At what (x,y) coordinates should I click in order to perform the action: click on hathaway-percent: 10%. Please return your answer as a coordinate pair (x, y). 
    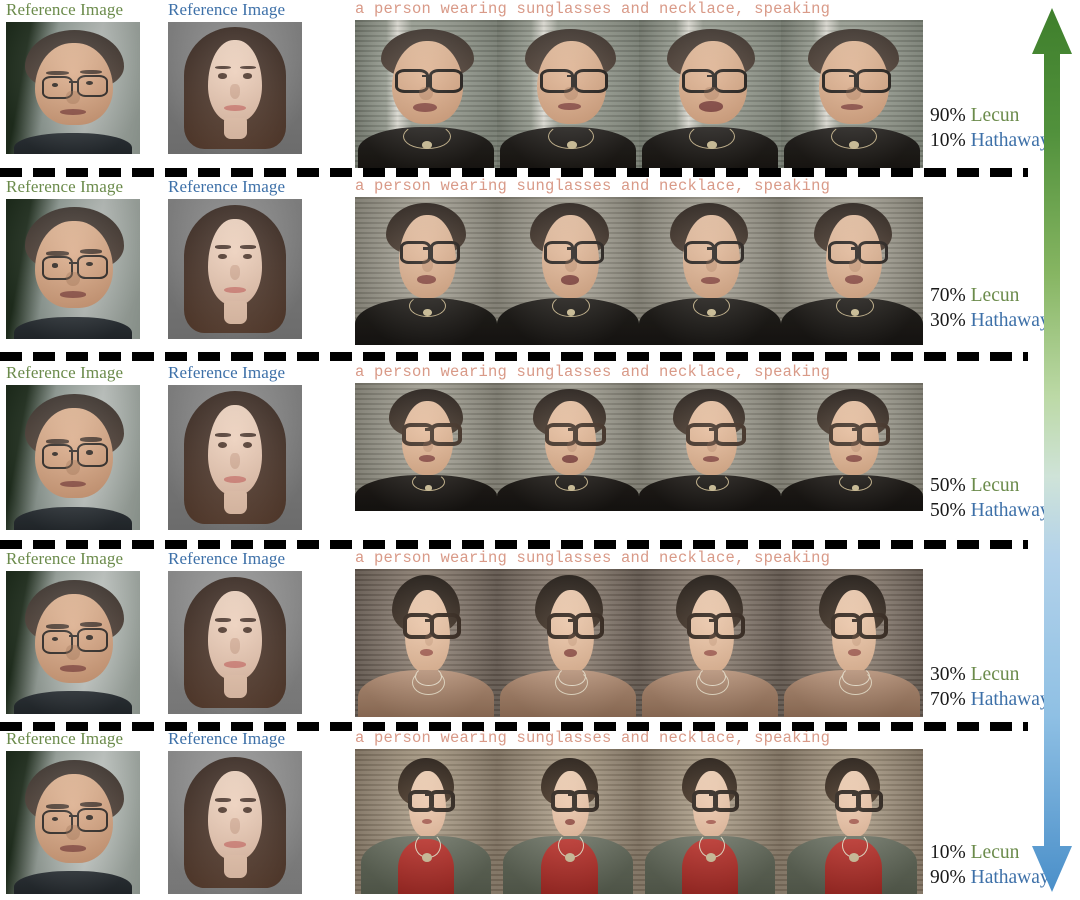
    Looking at the image, I should click on (948, 140).